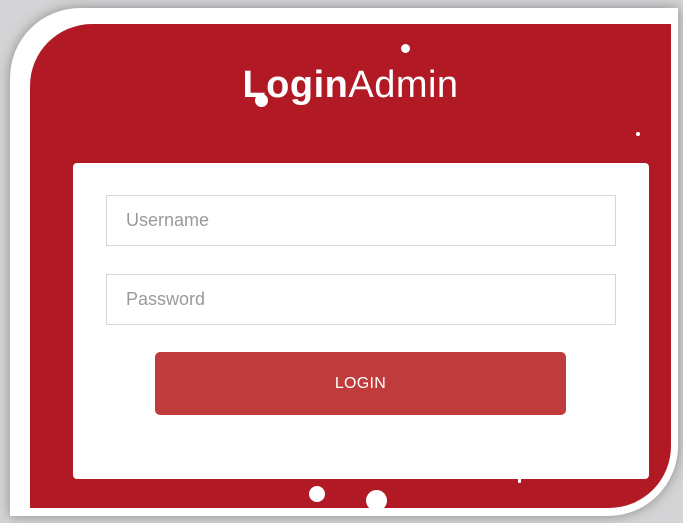  Describe the element at coordinates (361, 220) in the screenshot. I see `username-input` at that location.